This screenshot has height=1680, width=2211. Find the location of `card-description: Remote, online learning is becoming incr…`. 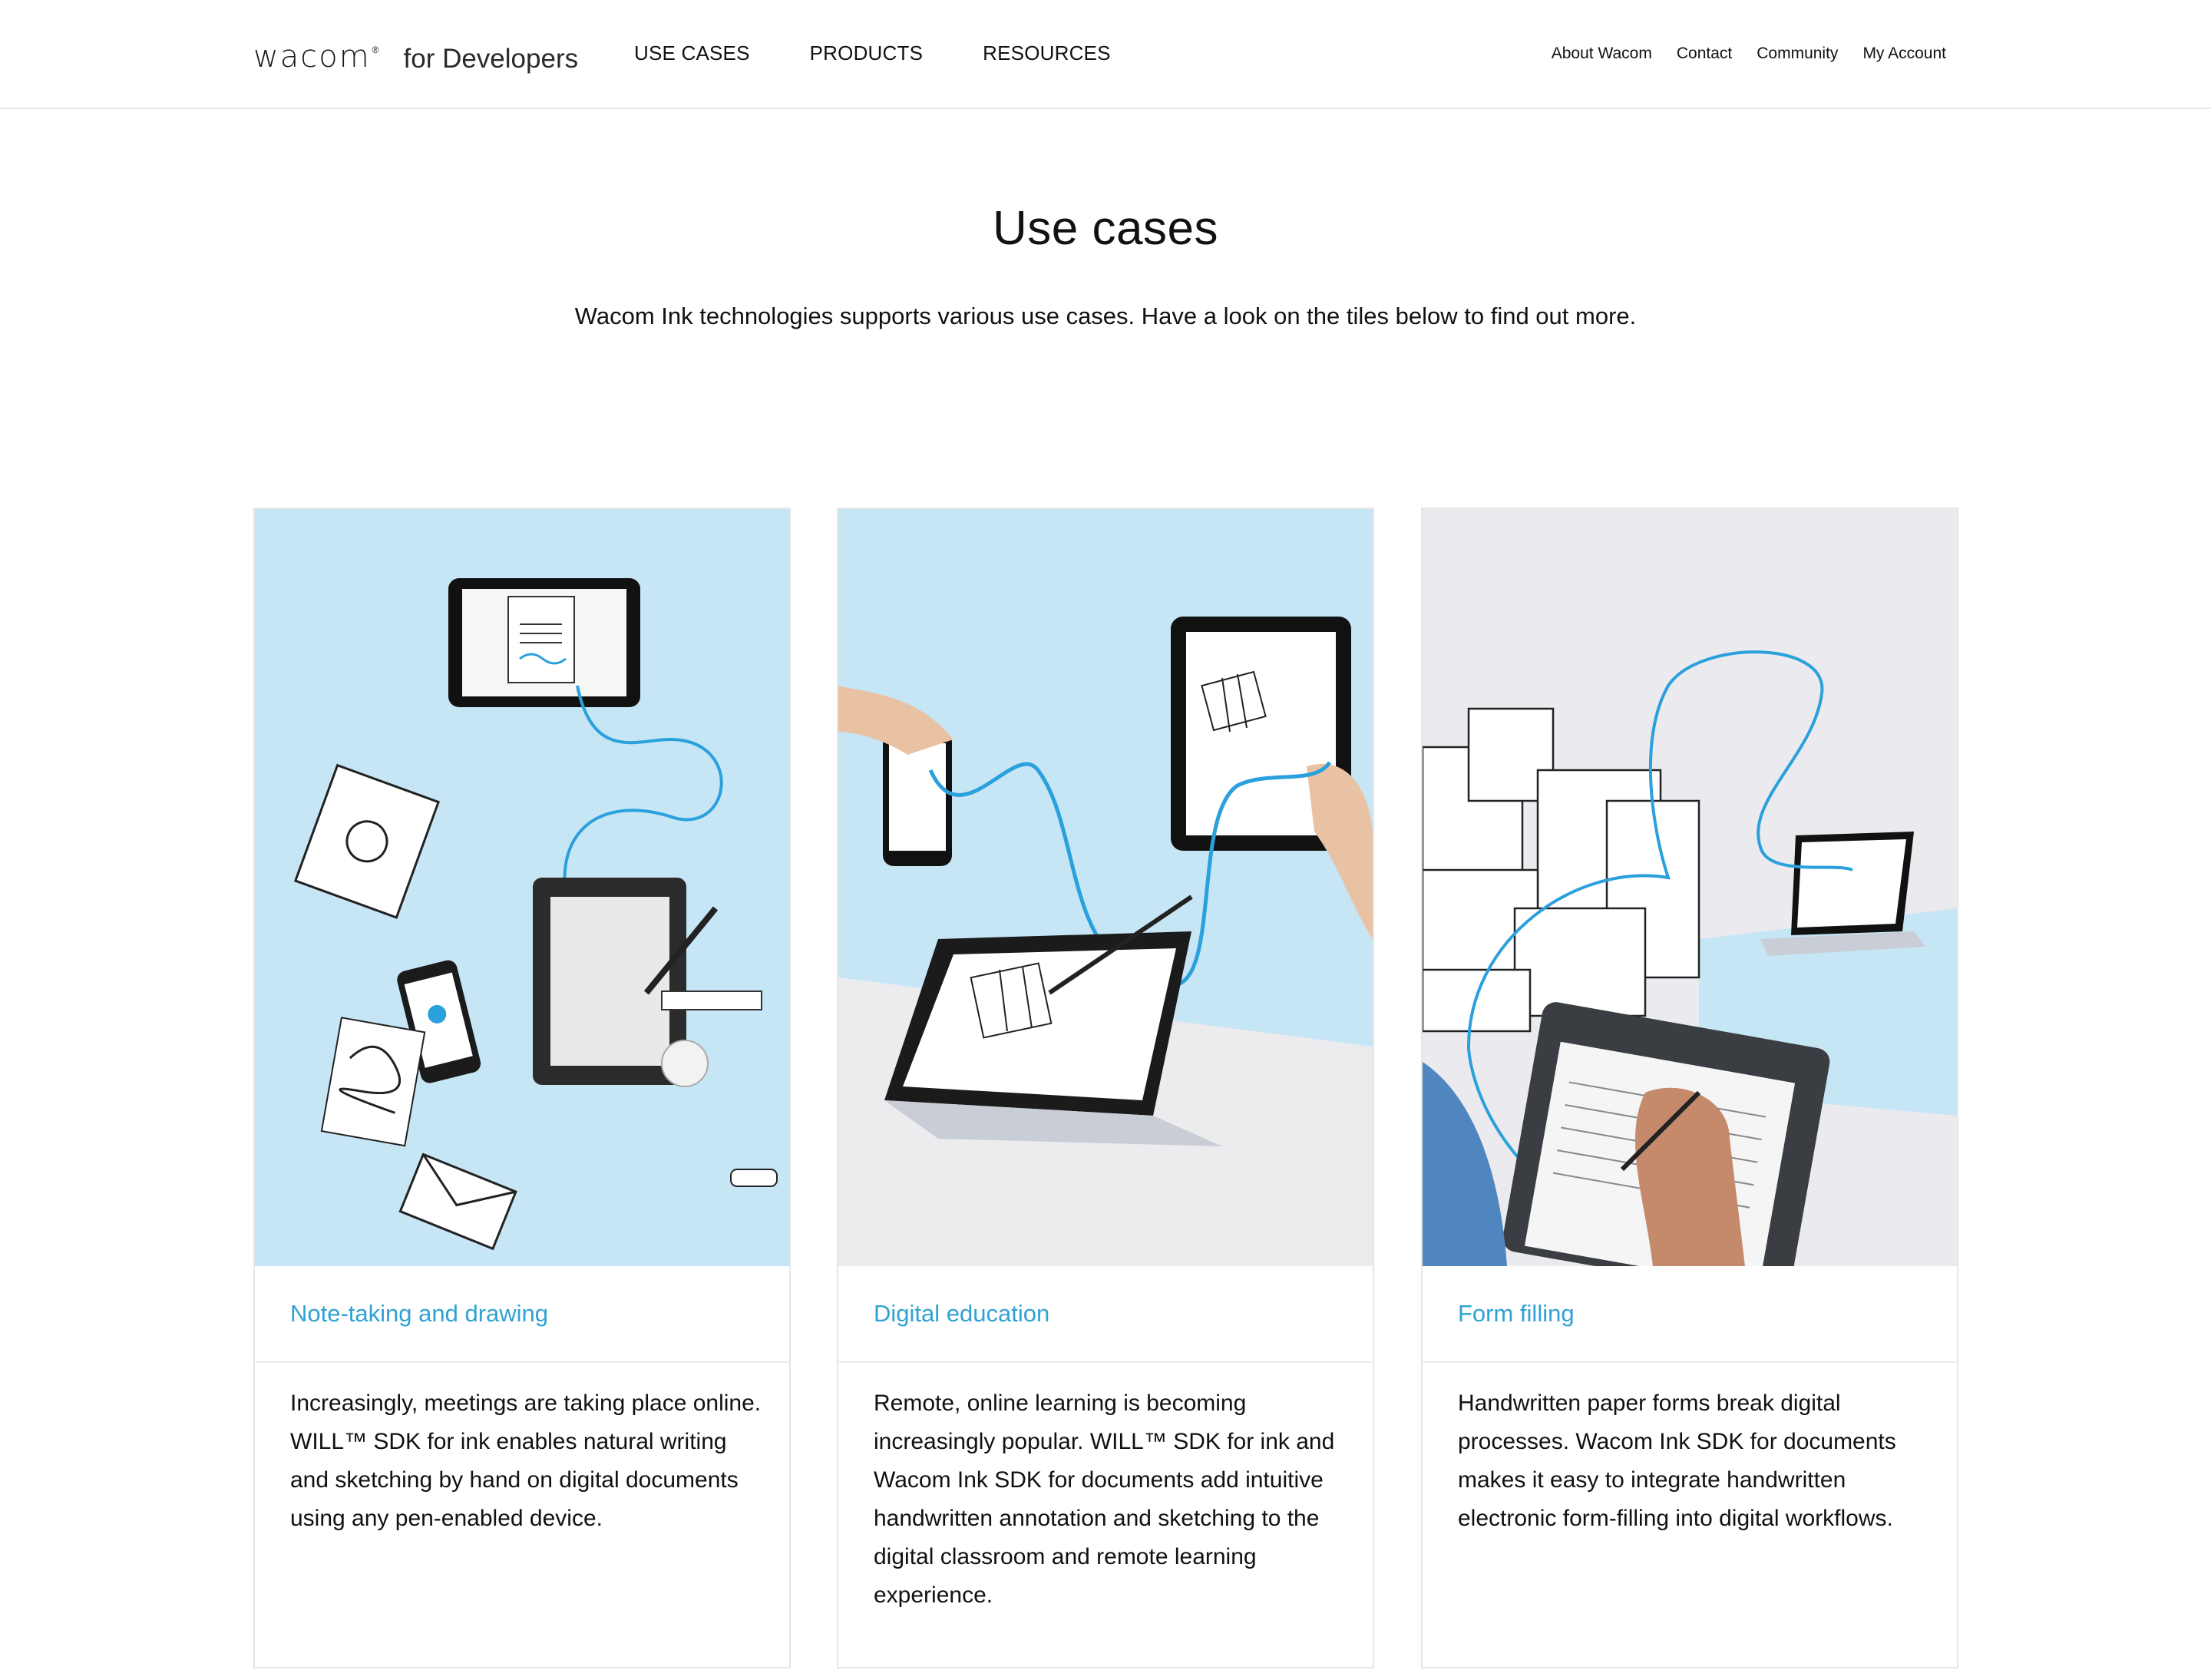

card-description: Remote, online learning is becoming incr… is located at coordinates (1105, 1499).